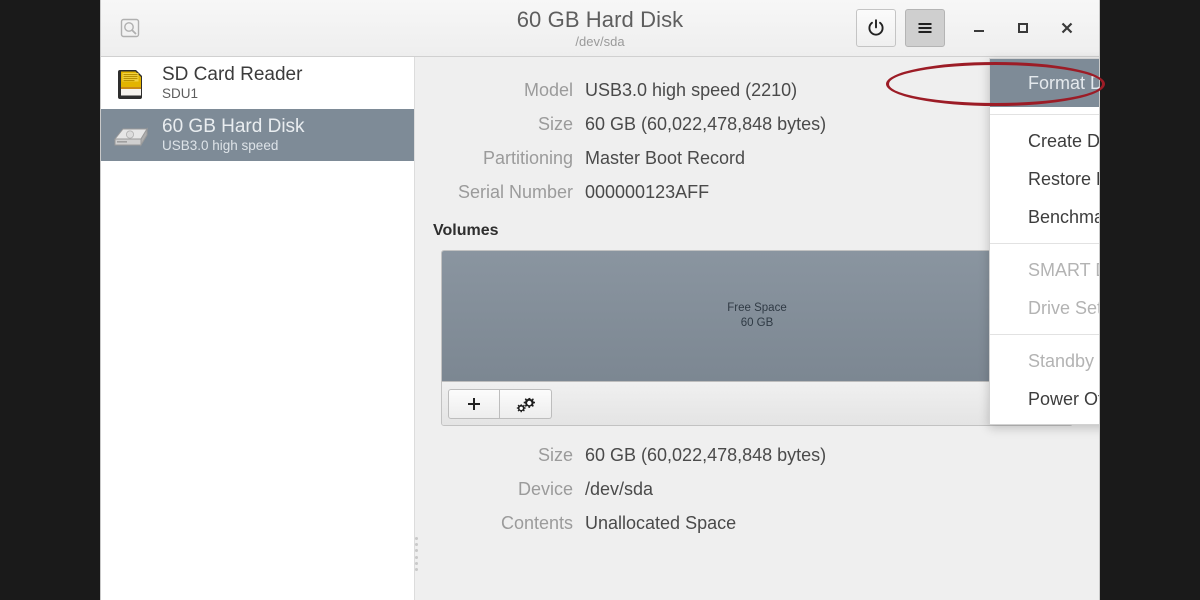 This screenshot has width=1200, height=600. What do you see at coordinates (201, 28) in the screenshot?
I see `header-left-group` at bounding box center [201, 28].